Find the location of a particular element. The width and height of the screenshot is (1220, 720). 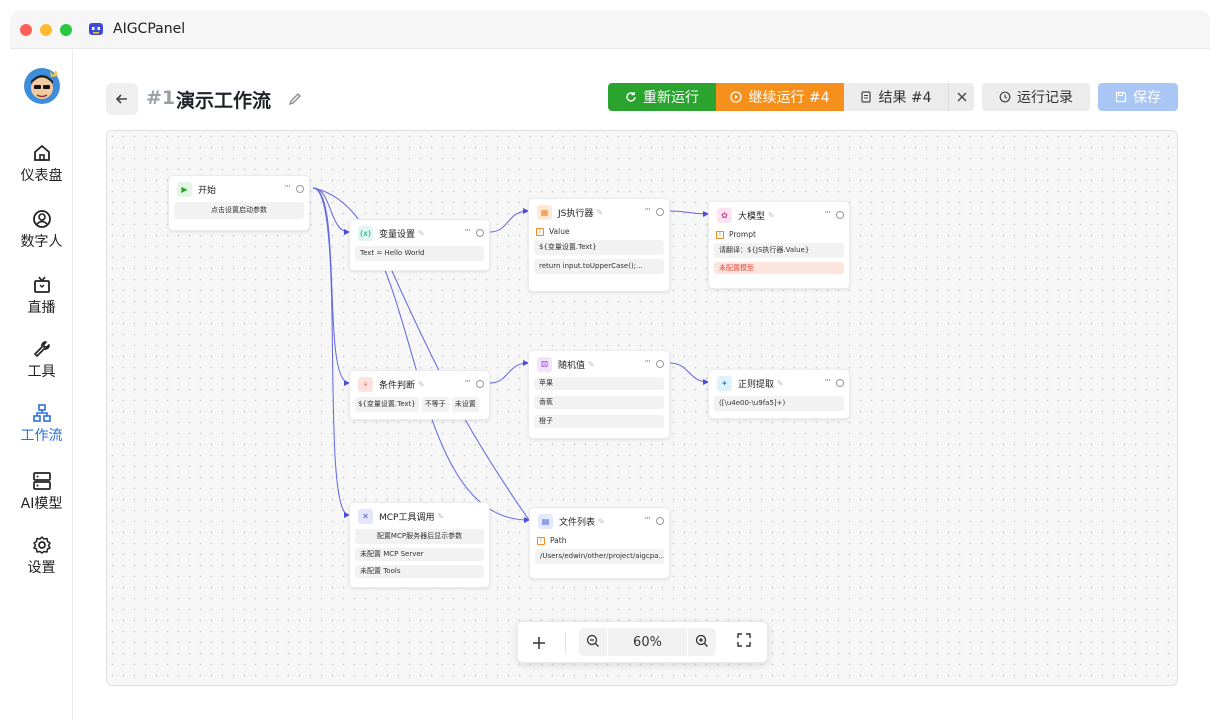

fullscreen-icon is located at coordinates (744, 640).